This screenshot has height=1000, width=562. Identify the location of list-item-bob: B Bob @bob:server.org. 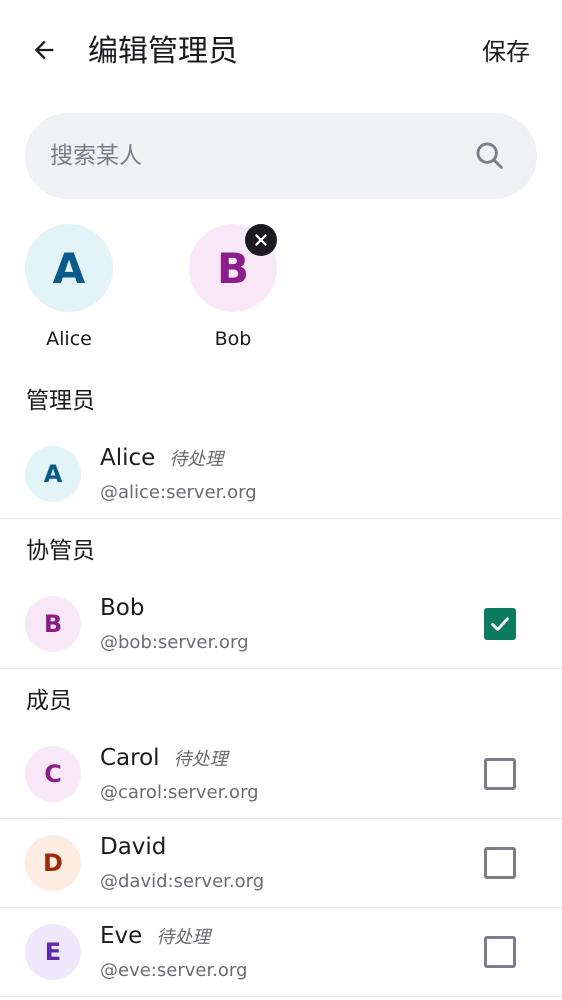
(281, 624).